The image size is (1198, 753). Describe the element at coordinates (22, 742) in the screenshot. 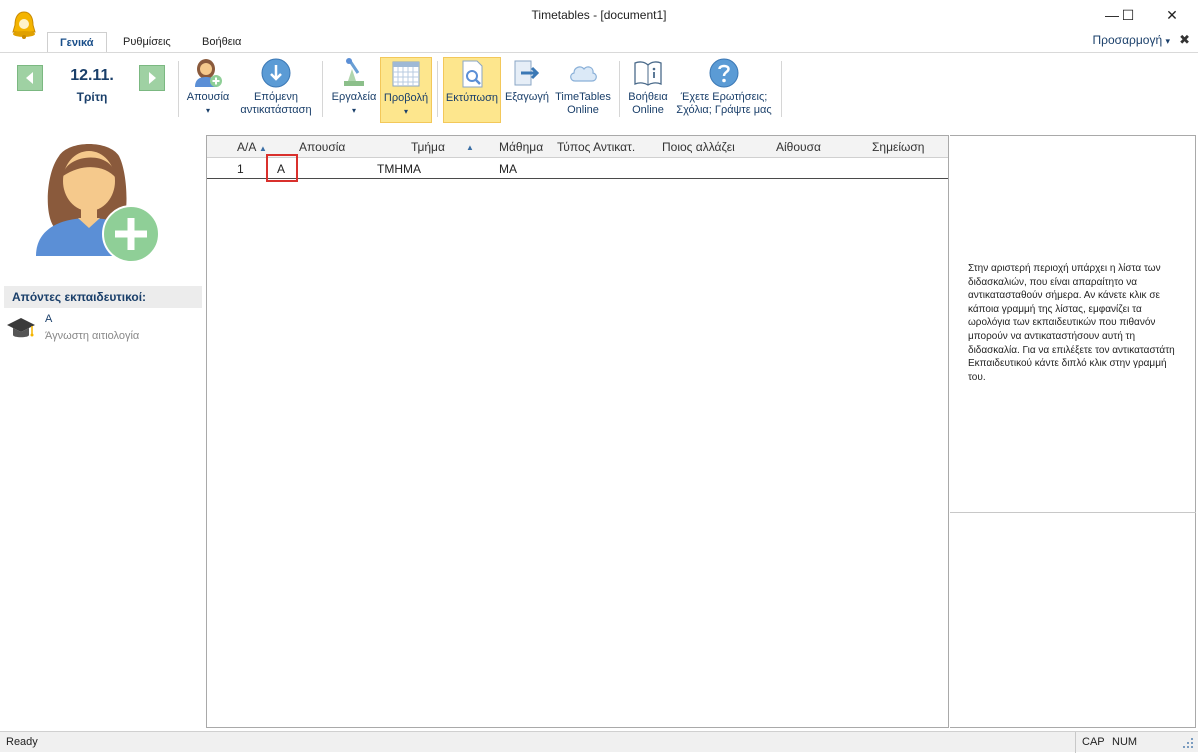

I see `status-ready: Ready` at that location.